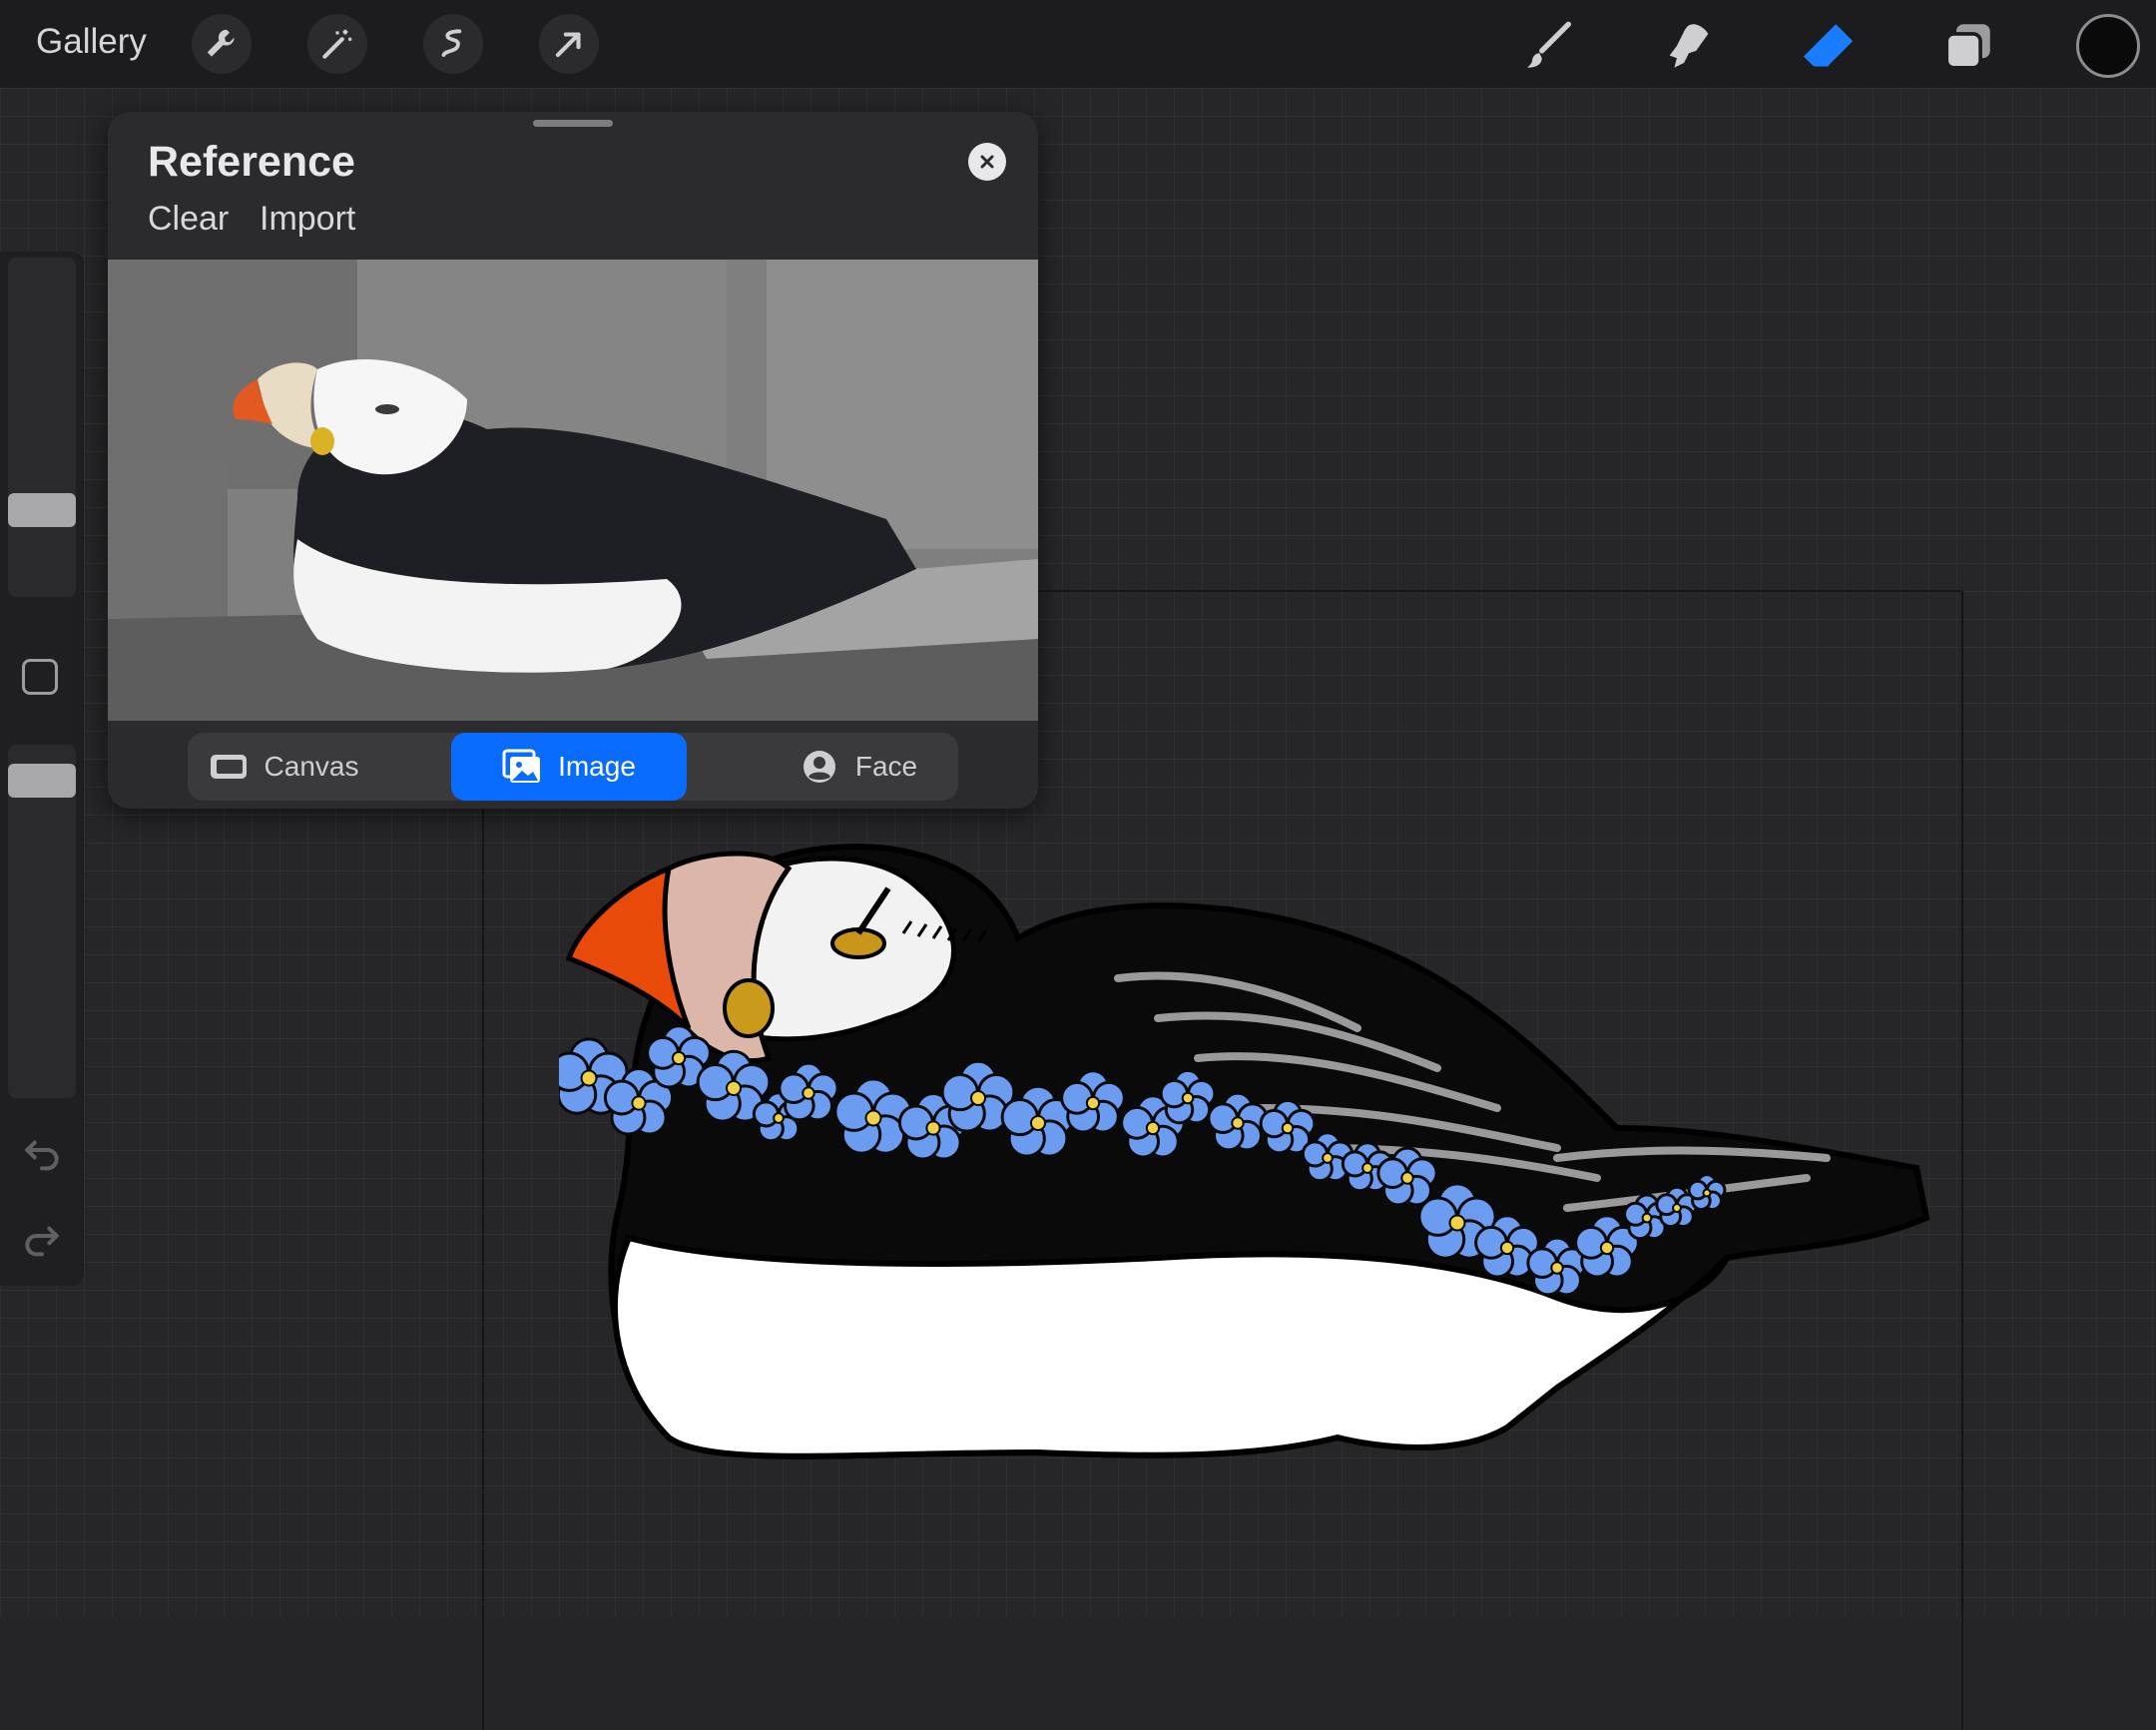  I want to click on magic-wand-icon, so click(337, 44).